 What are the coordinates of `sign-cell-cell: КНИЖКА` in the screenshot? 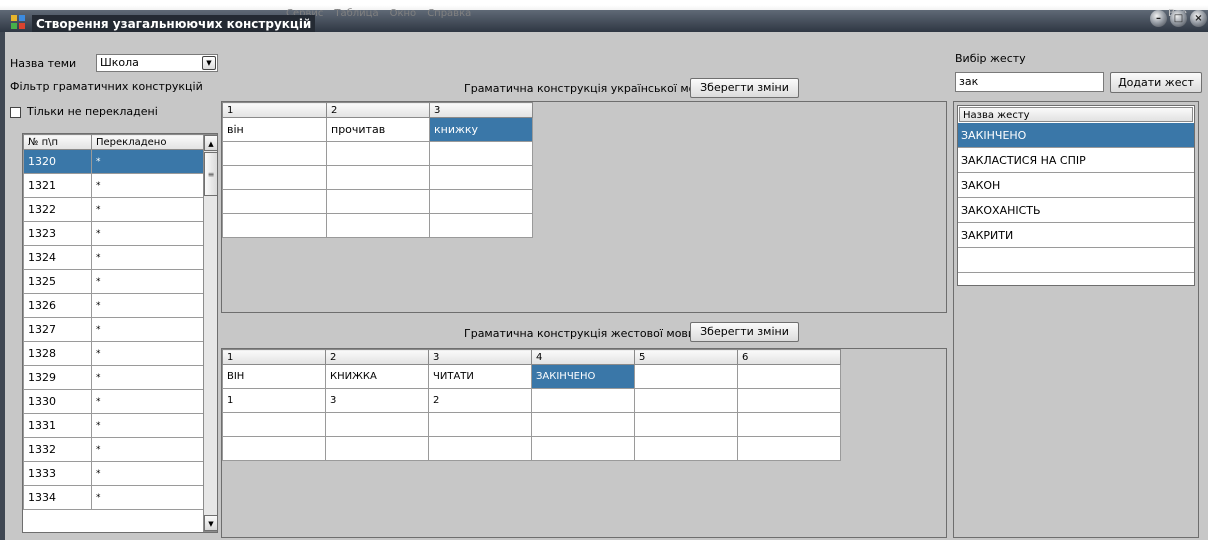 It's located at (377, 376).